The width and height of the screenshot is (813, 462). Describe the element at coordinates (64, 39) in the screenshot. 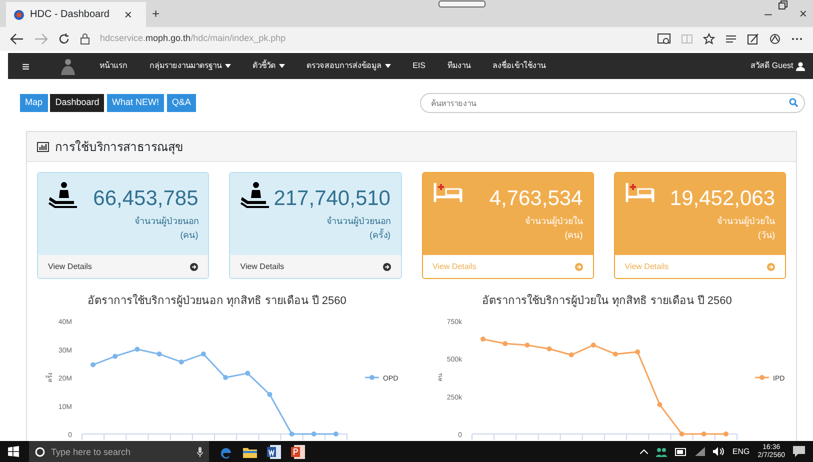

I see `refresh-icon` at that location.